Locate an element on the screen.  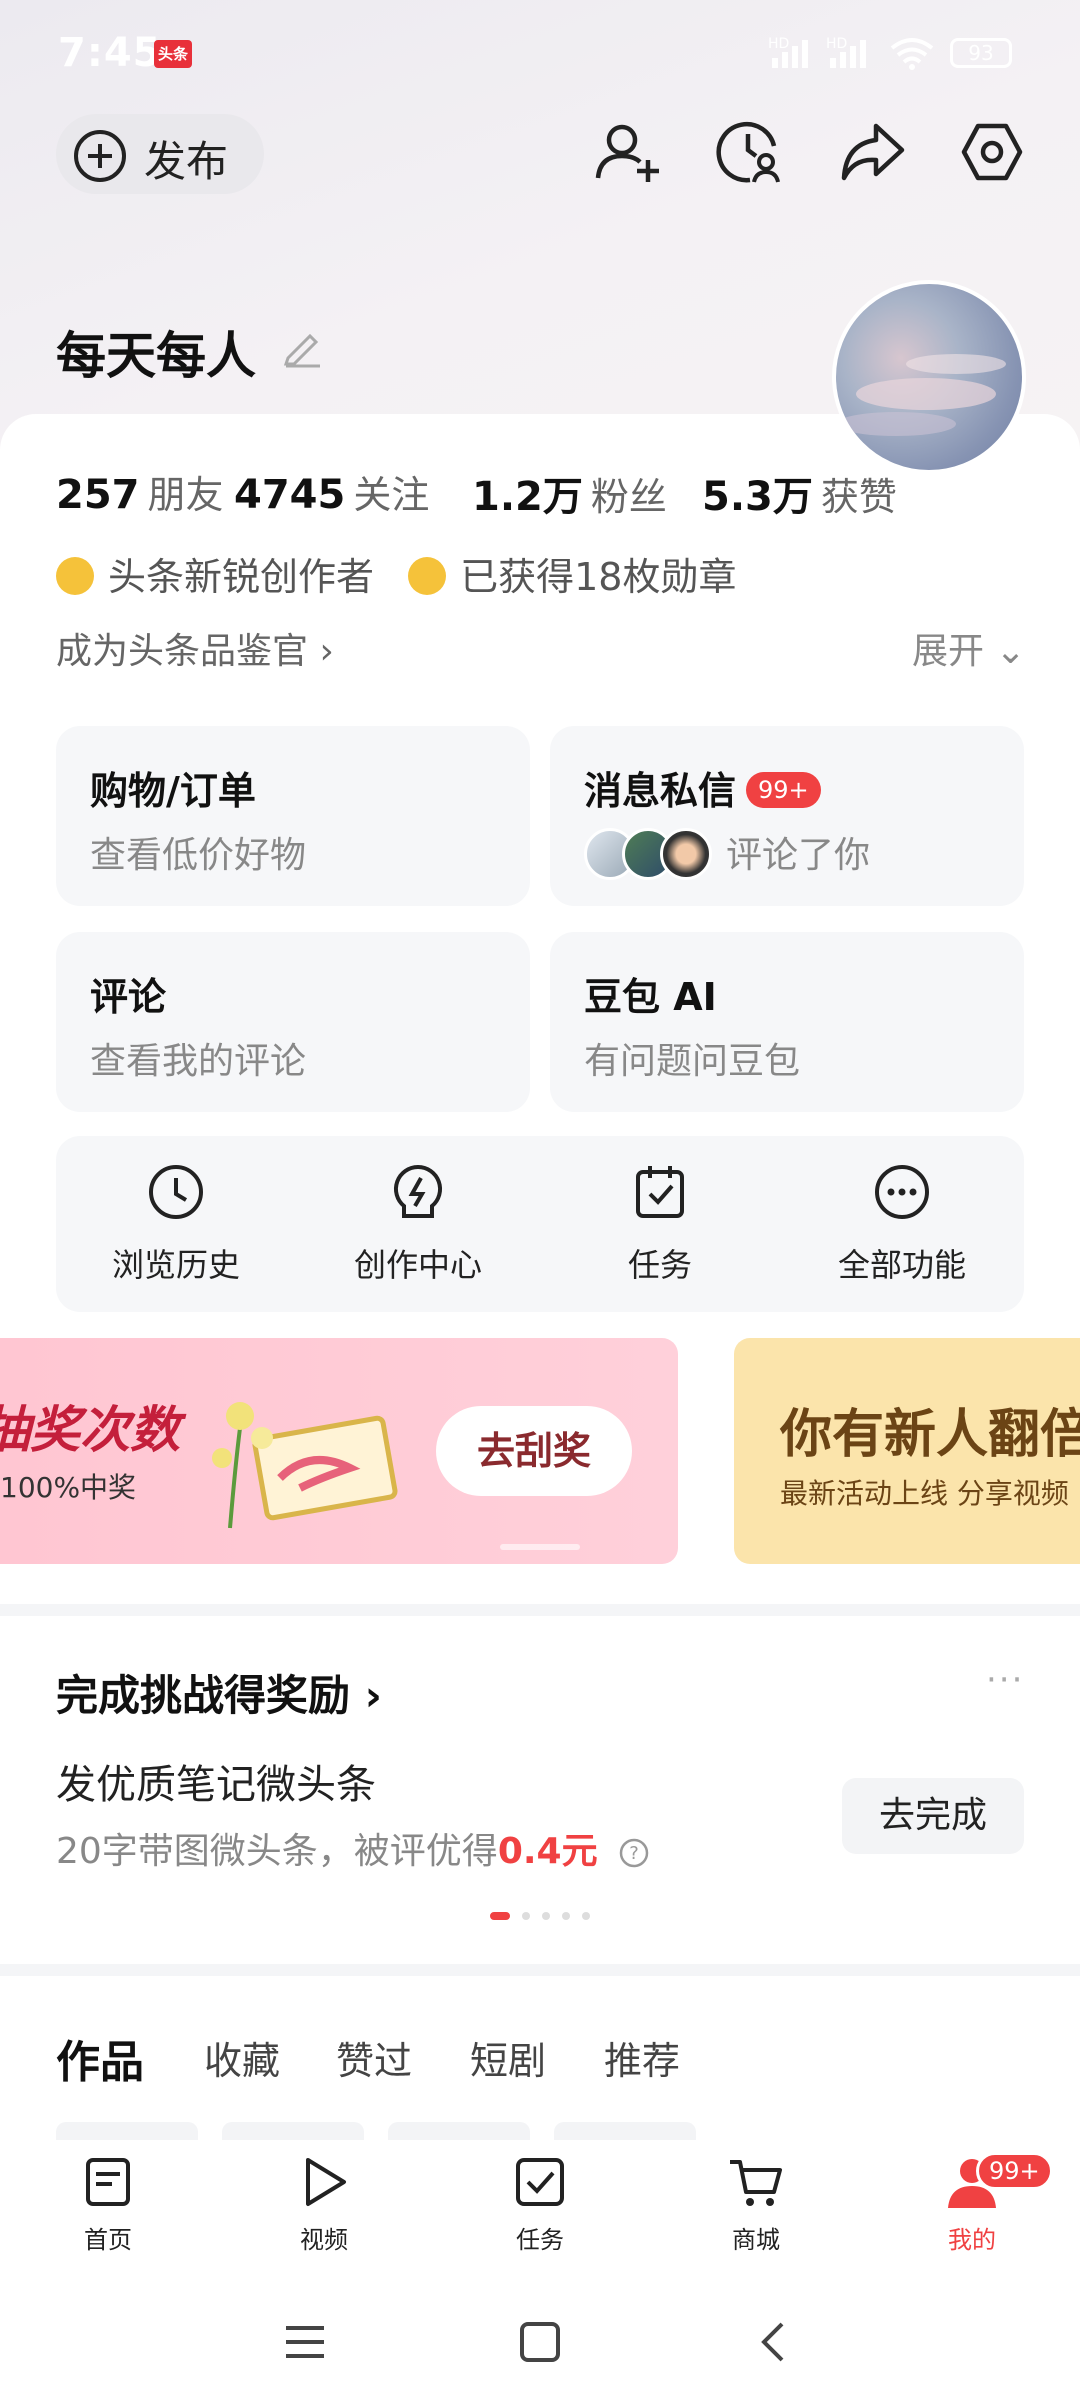
home-square-icon is located at coordinates (540, 2342).